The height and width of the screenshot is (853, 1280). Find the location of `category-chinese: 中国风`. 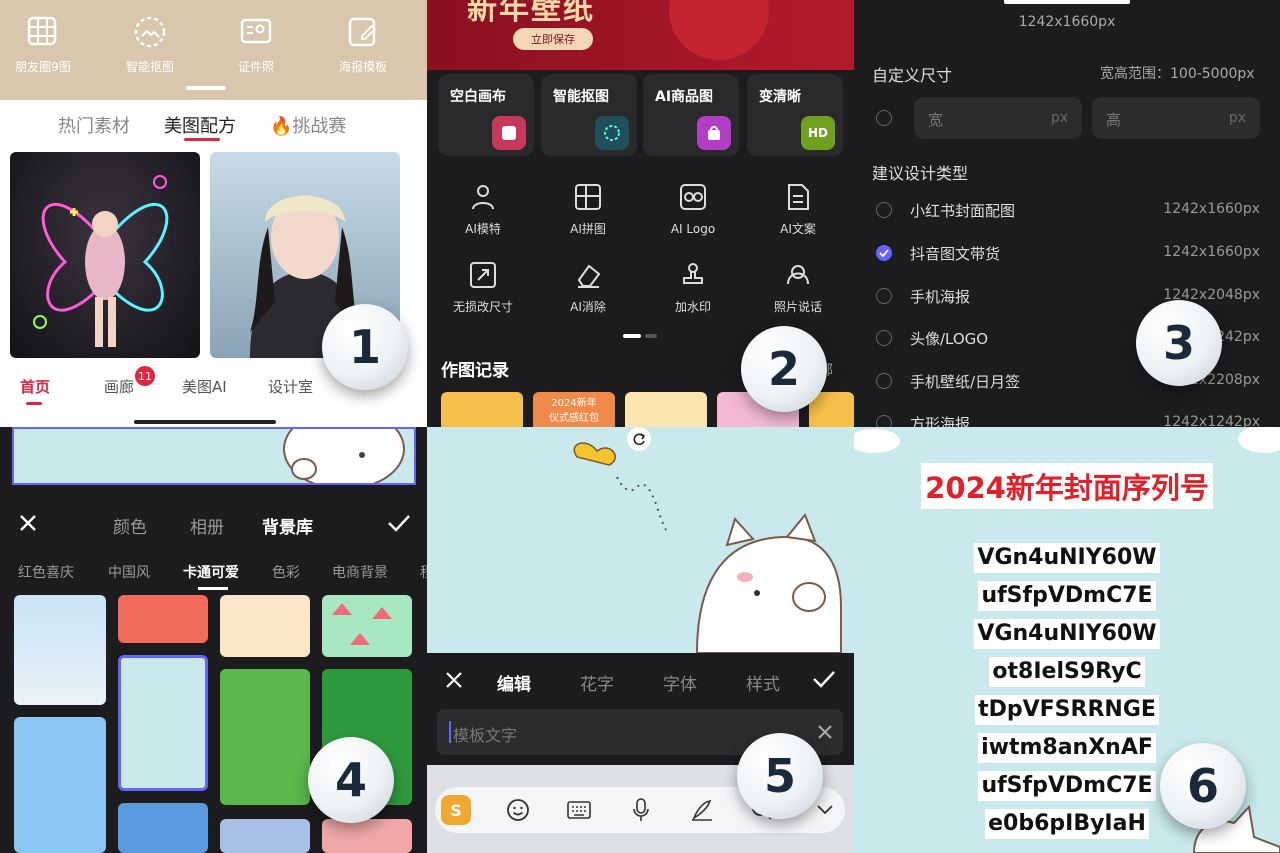

category-chinese: 中国风 is located at coordinates (129, 572).